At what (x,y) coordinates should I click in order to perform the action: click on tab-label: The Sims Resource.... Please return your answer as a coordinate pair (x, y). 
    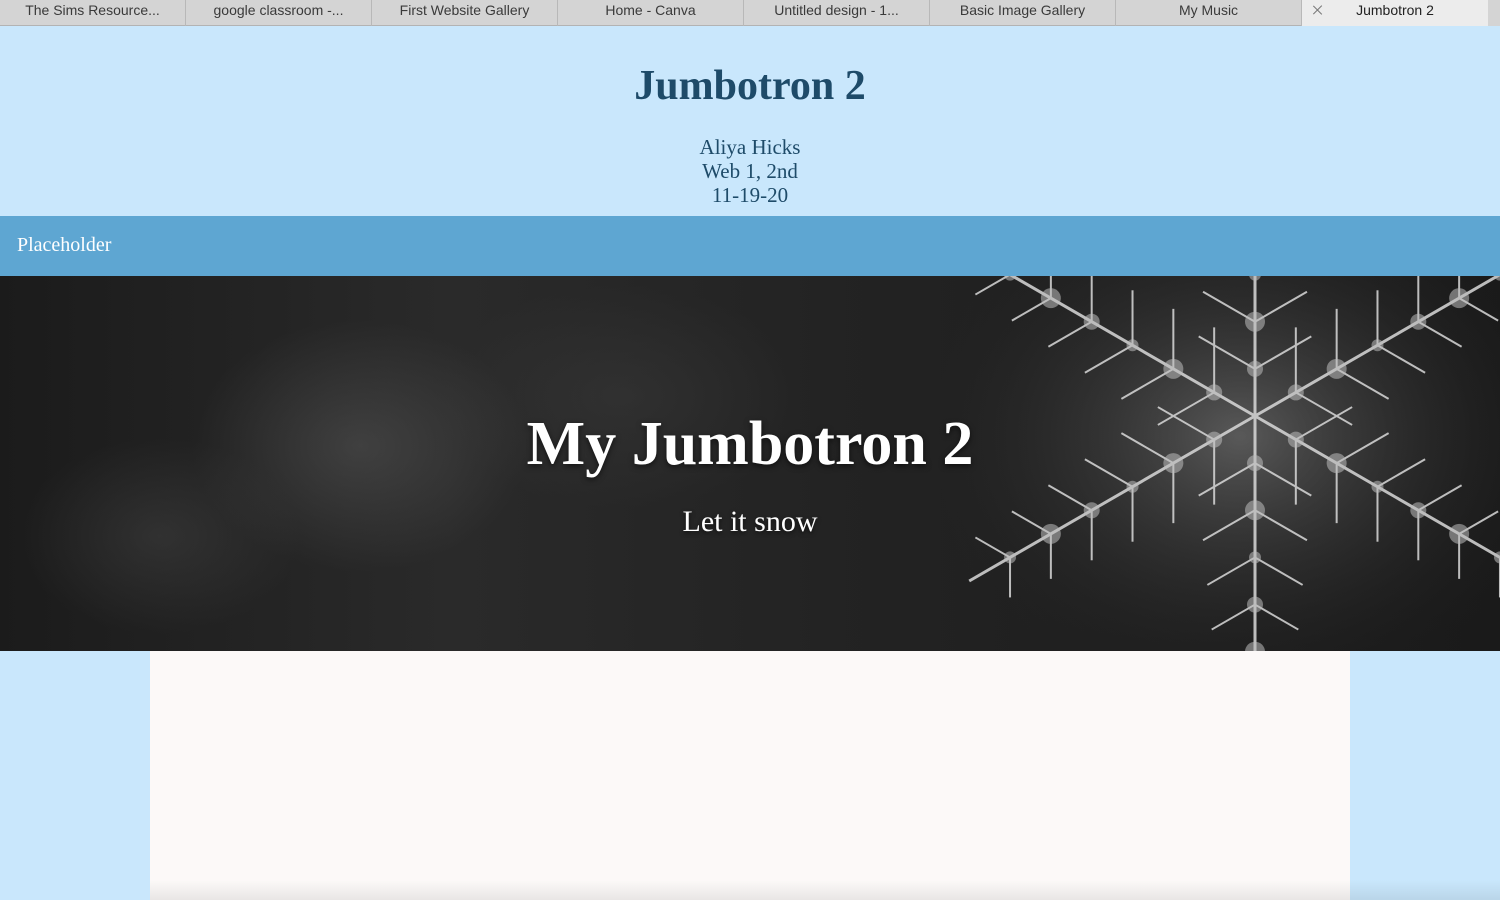
    Looking at the image, I should click on (92, 10).